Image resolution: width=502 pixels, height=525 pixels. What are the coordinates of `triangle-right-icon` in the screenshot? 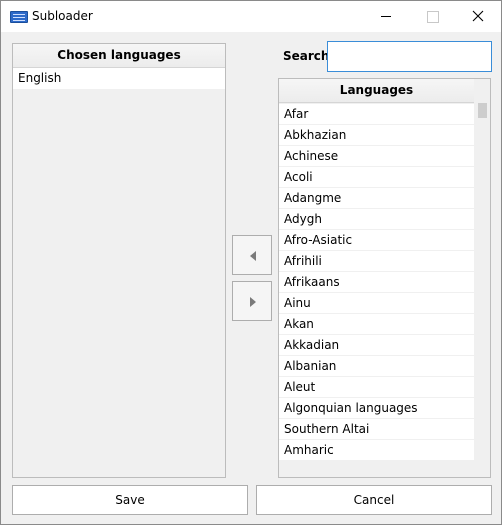 It's located at (253, 302).